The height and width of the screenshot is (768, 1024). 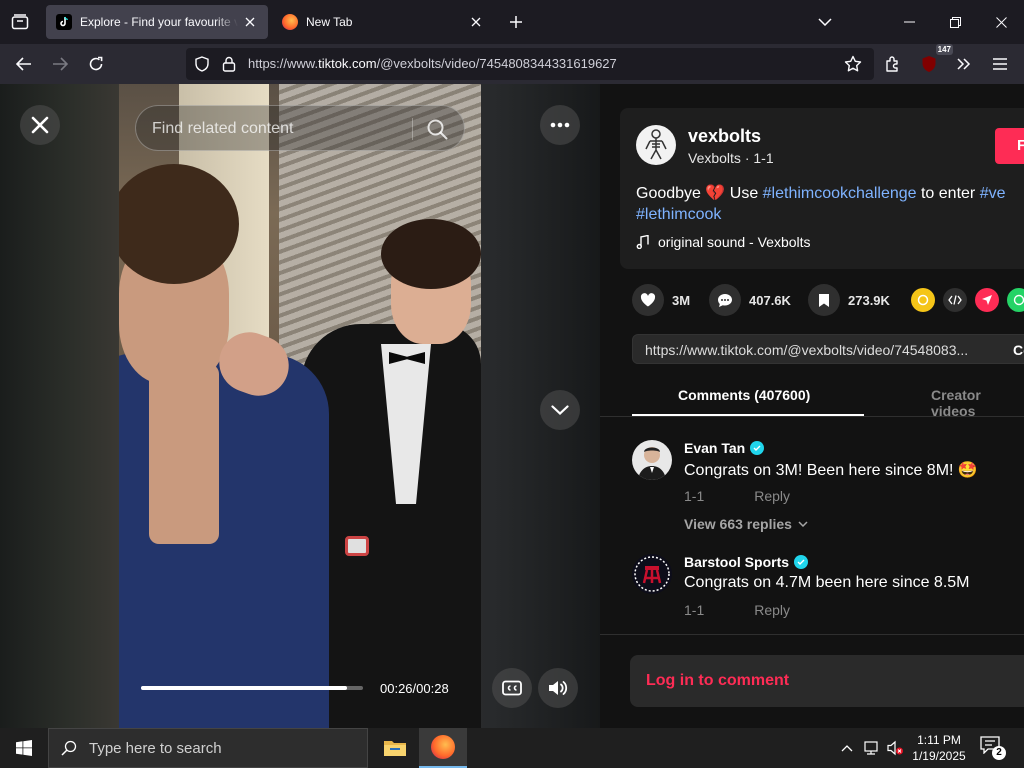 What do you see at coordinates (252, 688) in the screenshot?
I see `video-progress-bar` at bounding box center [252, 688].